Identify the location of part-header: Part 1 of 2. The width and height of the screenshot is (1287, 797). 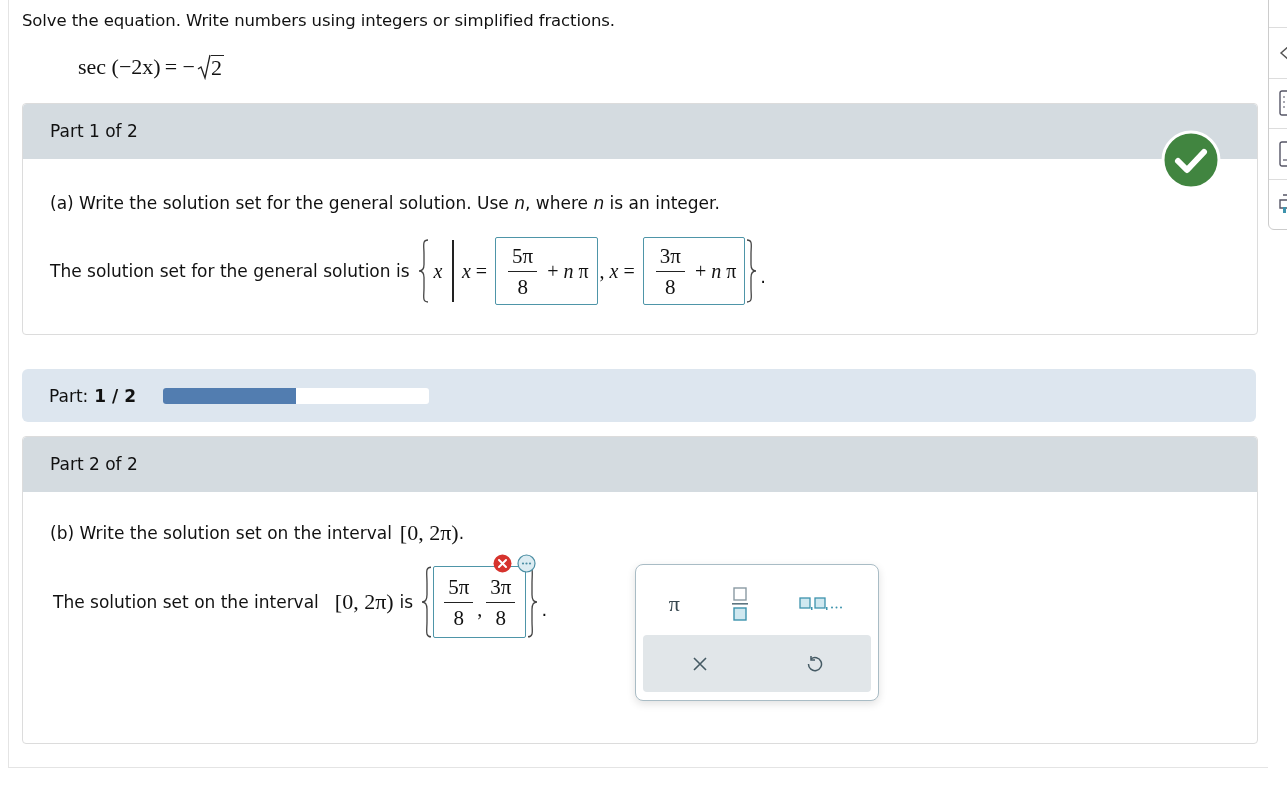
(640, 131).